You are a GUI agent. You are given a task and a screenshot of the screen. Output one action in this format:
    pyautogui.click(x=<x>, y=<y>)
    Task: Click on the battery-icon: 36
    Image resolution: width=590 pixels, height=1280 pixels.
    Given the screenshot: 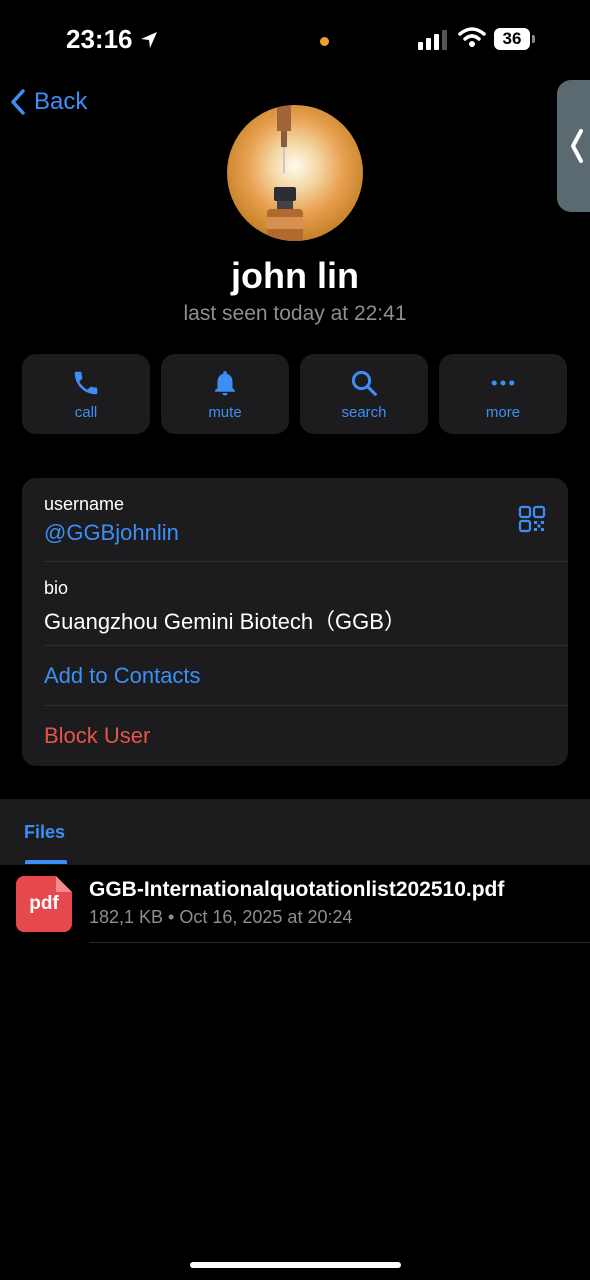 What is the action you would take?
    pyautogui.click(x=512, y=39)
    